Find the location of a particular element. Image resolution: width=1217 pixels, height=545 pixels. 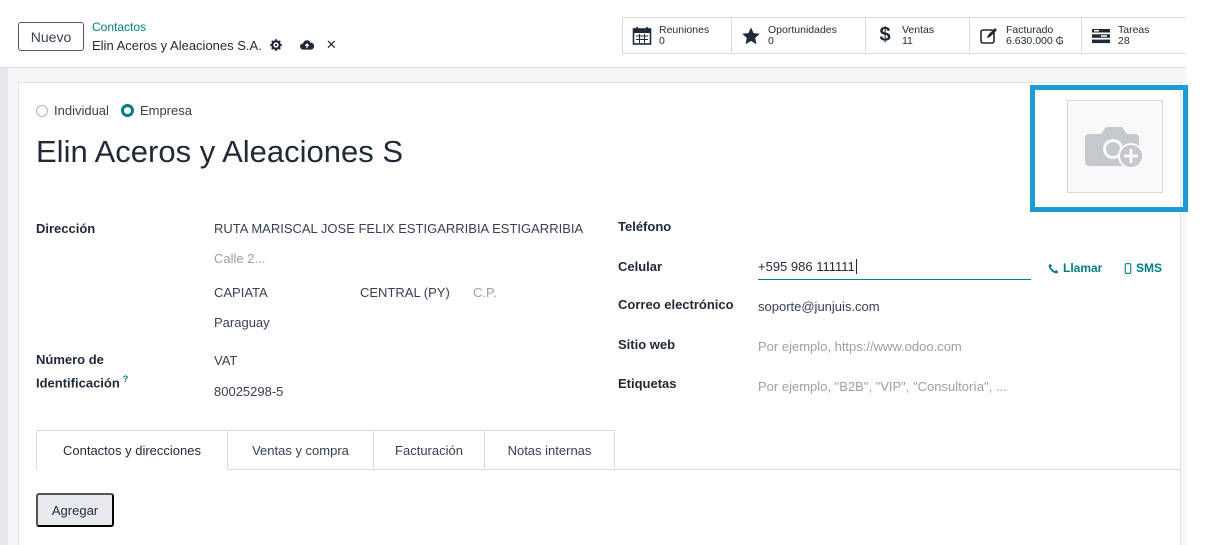

dollar-icon: $ is located at coordinates (885, 35).